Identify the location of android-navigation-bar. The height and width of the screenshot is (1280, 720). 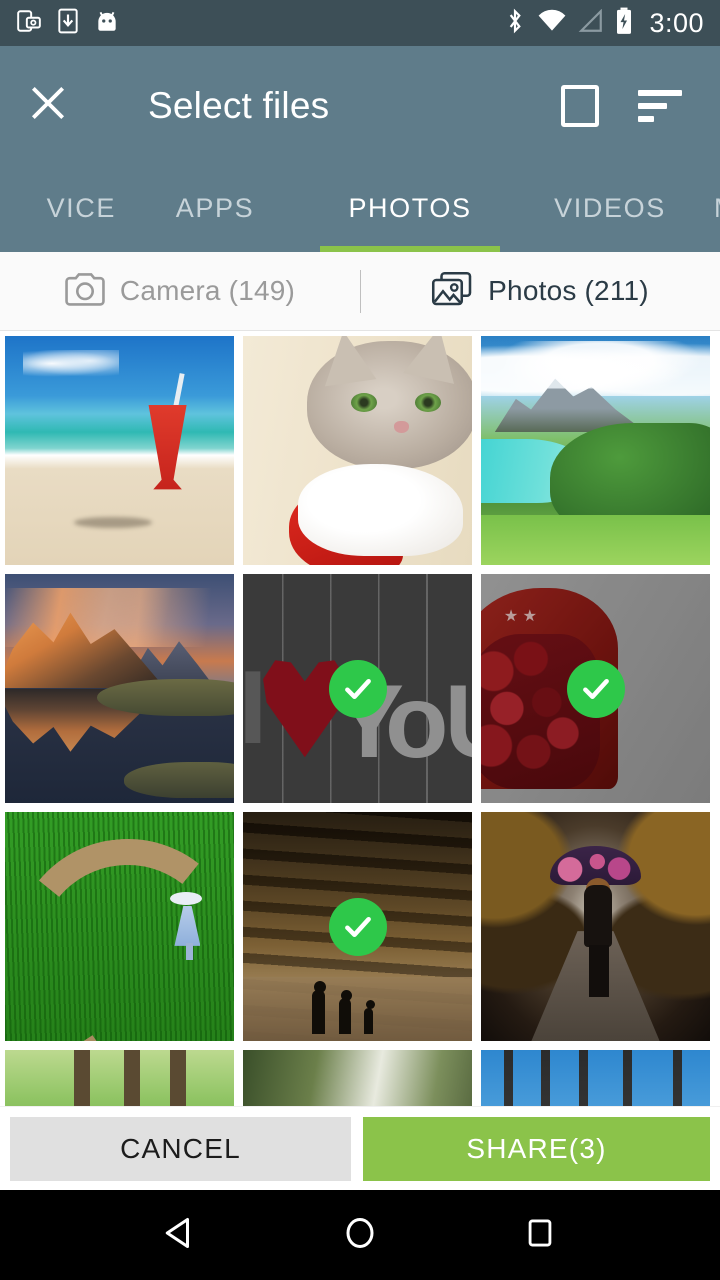
(360, 1235).